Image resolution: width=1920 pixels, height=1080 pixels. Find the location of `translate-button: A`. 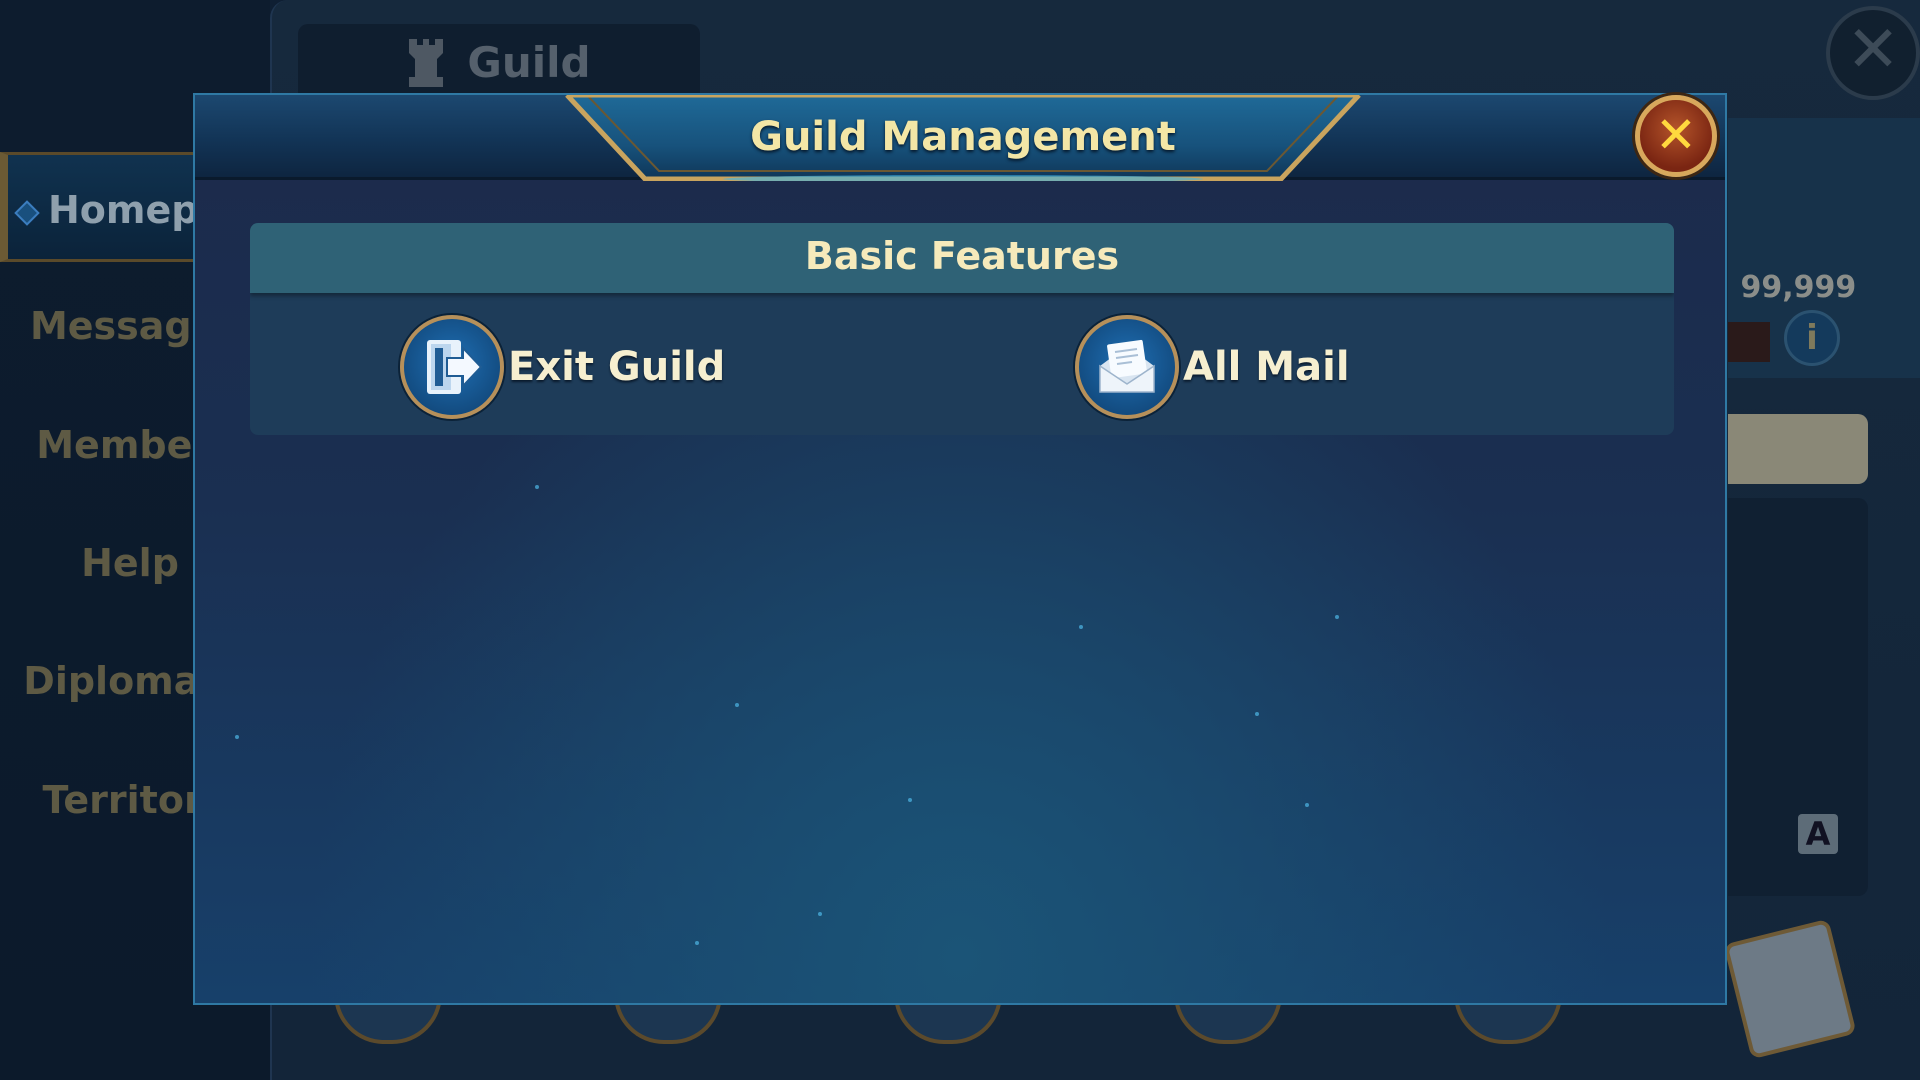

translate-button: A is located at coordinates (1818, 834).